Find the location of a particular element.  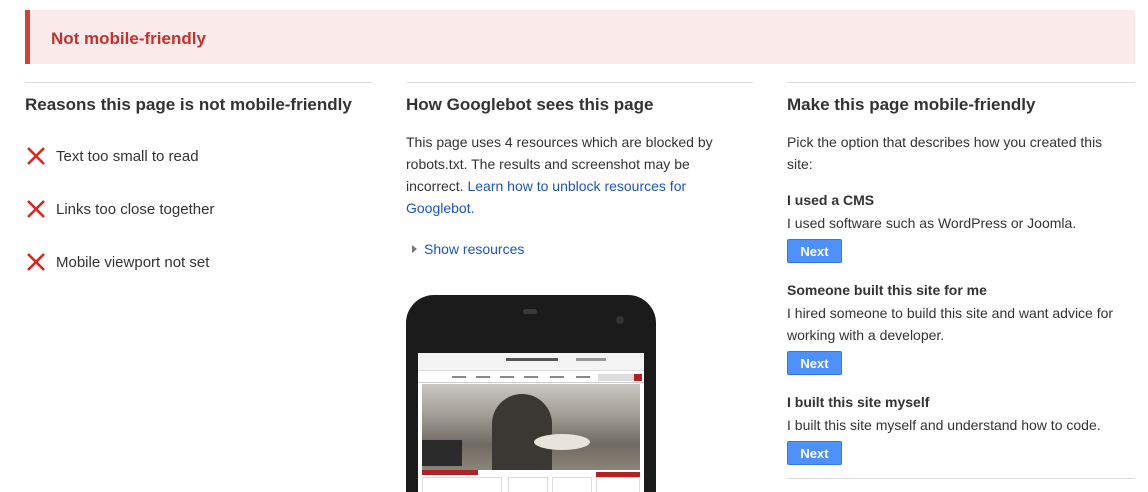

self-next-button: Next is located at coordinates (814, 453).